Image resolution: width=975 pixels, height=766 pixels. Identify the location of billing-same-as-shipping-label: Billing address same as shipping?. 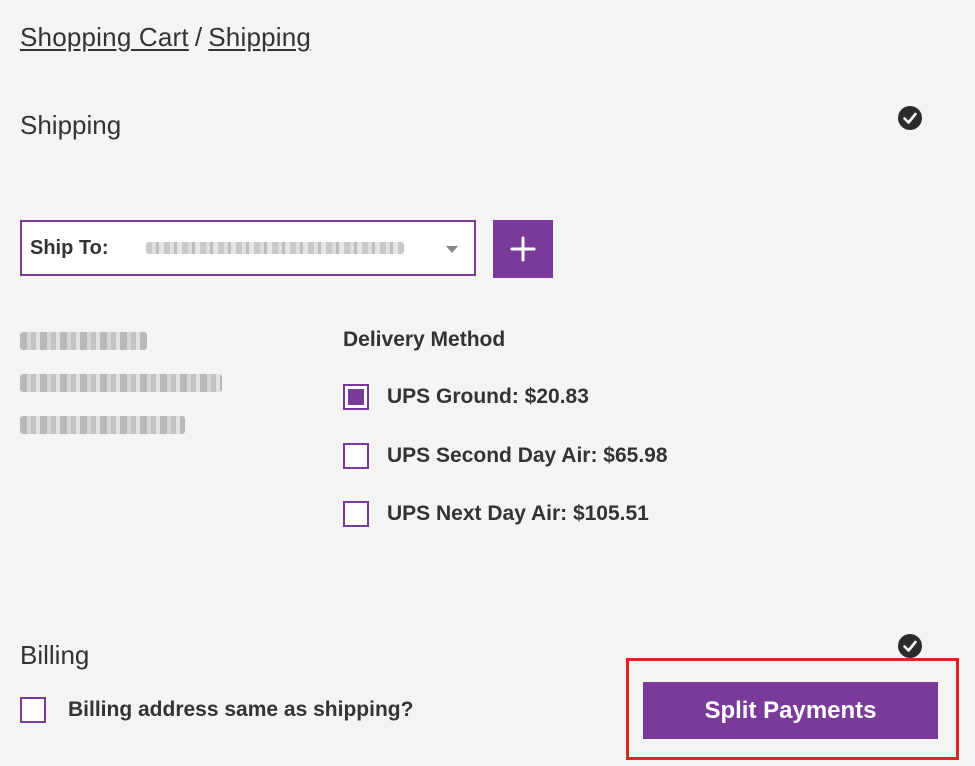
(241, 709).